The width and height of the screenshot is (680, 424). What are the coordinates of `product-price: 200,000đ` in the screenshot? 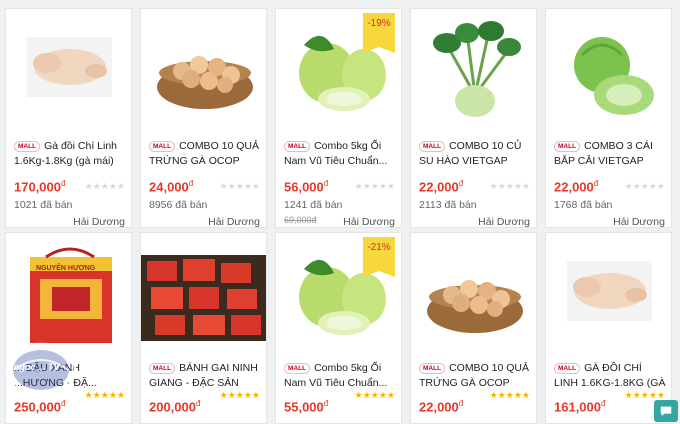 It's located at (175, 407).